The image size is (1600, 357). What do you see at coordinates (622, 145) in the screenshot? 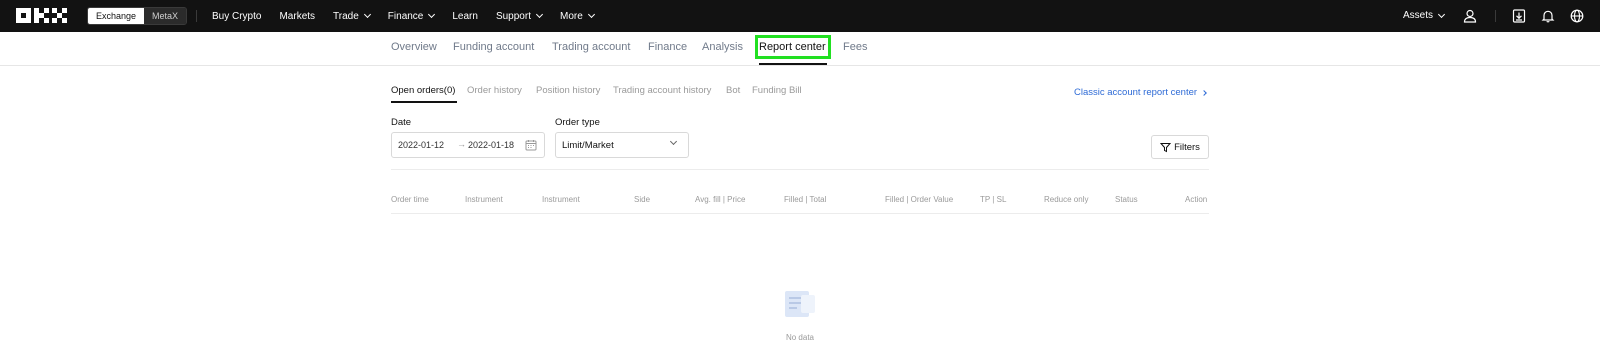
I see `order-type-select: Limit/Market` at bounding box center [622, 145].